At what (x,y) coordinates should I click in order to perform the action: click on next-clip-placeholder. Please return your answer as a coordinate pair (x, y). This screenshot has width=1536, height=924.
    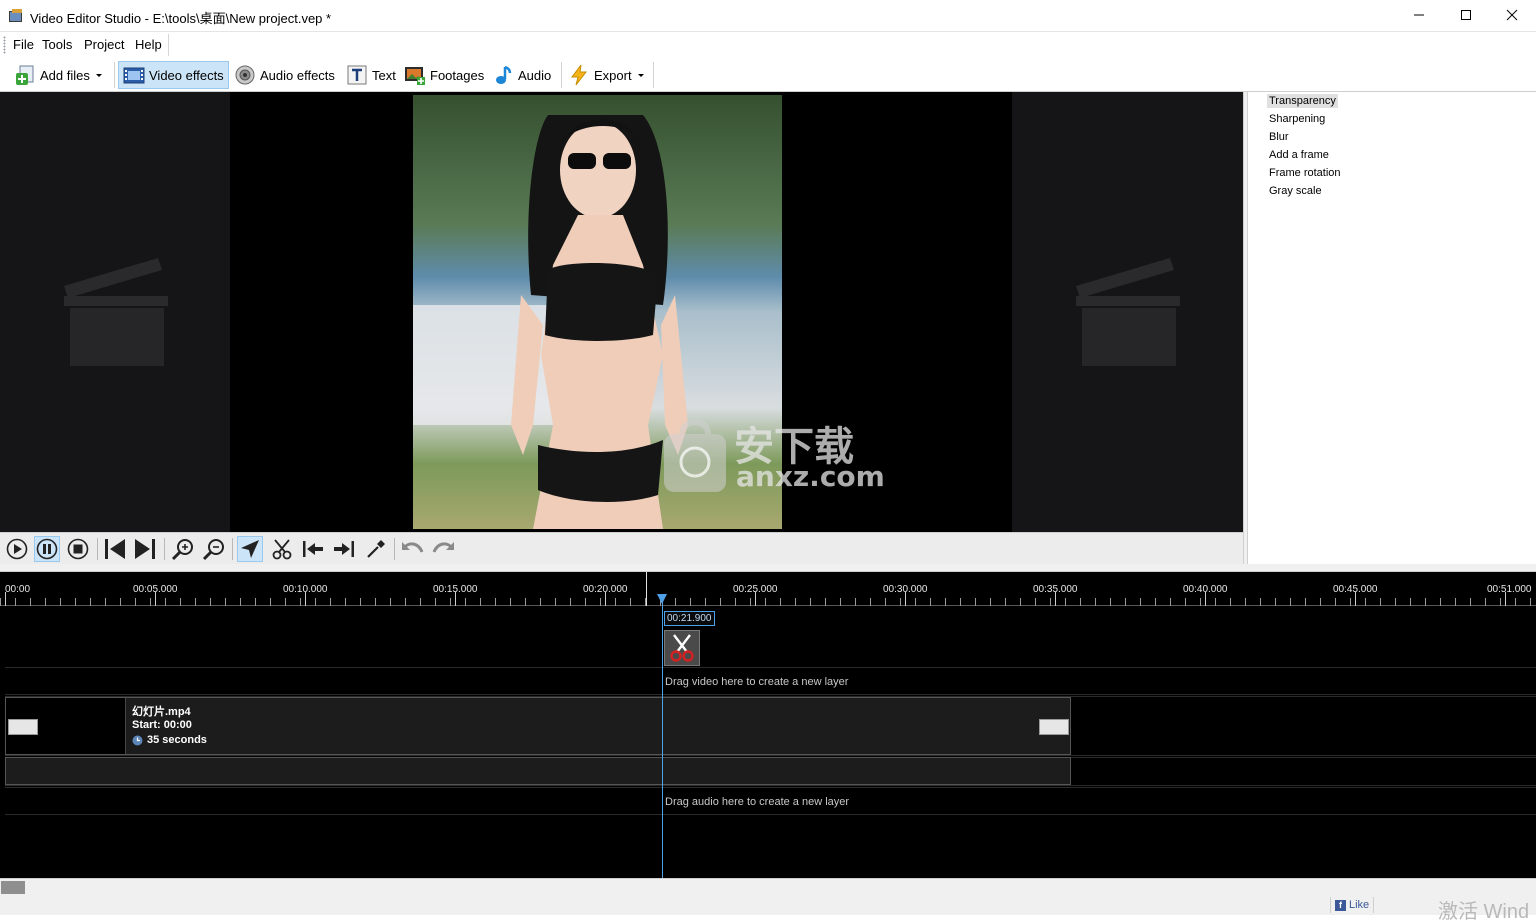
    Looking at the image, I should click on (1127, 312).